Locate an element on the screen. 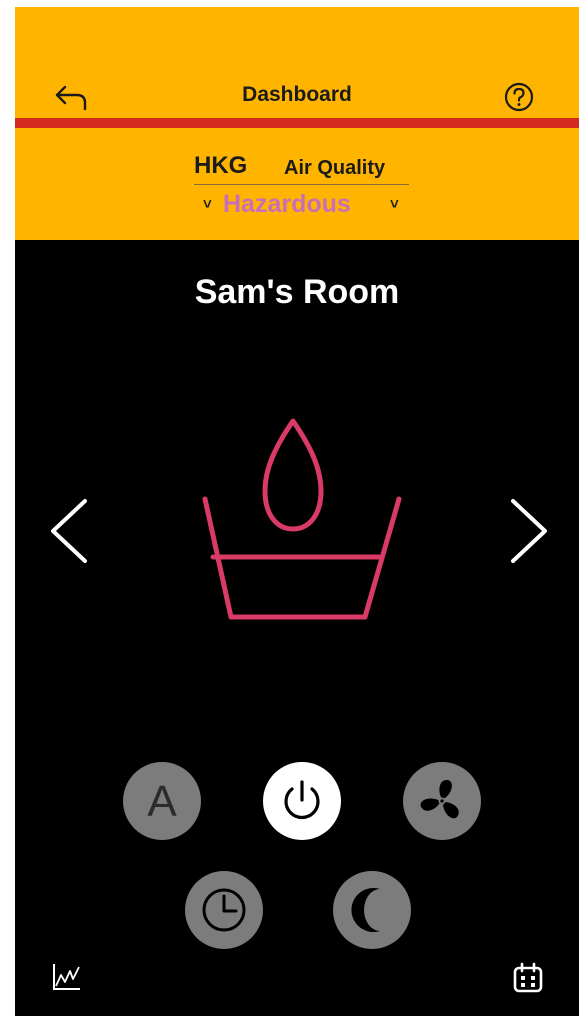 The height and width of the screenshot is (1016, 579). chart-icon is located at coordinates (67, 977).